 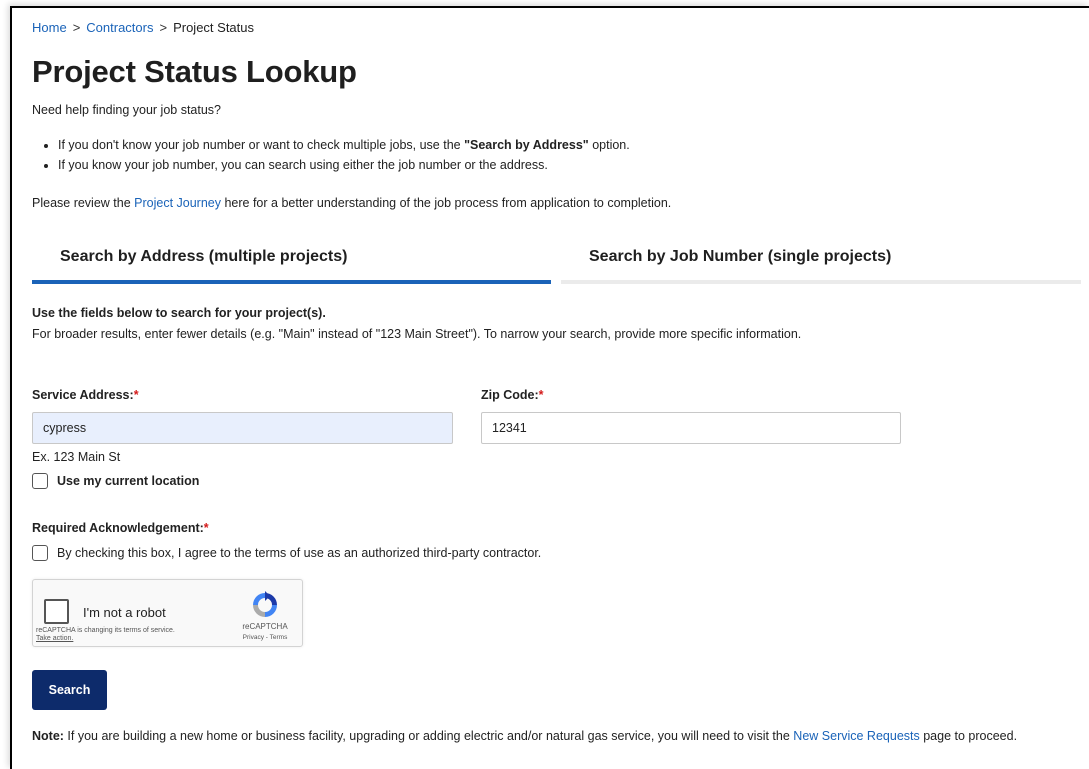 What do you see at coordinates (69, 690) in the screenshot?
I see `search-button: Search` at bounding box center [69, 690].